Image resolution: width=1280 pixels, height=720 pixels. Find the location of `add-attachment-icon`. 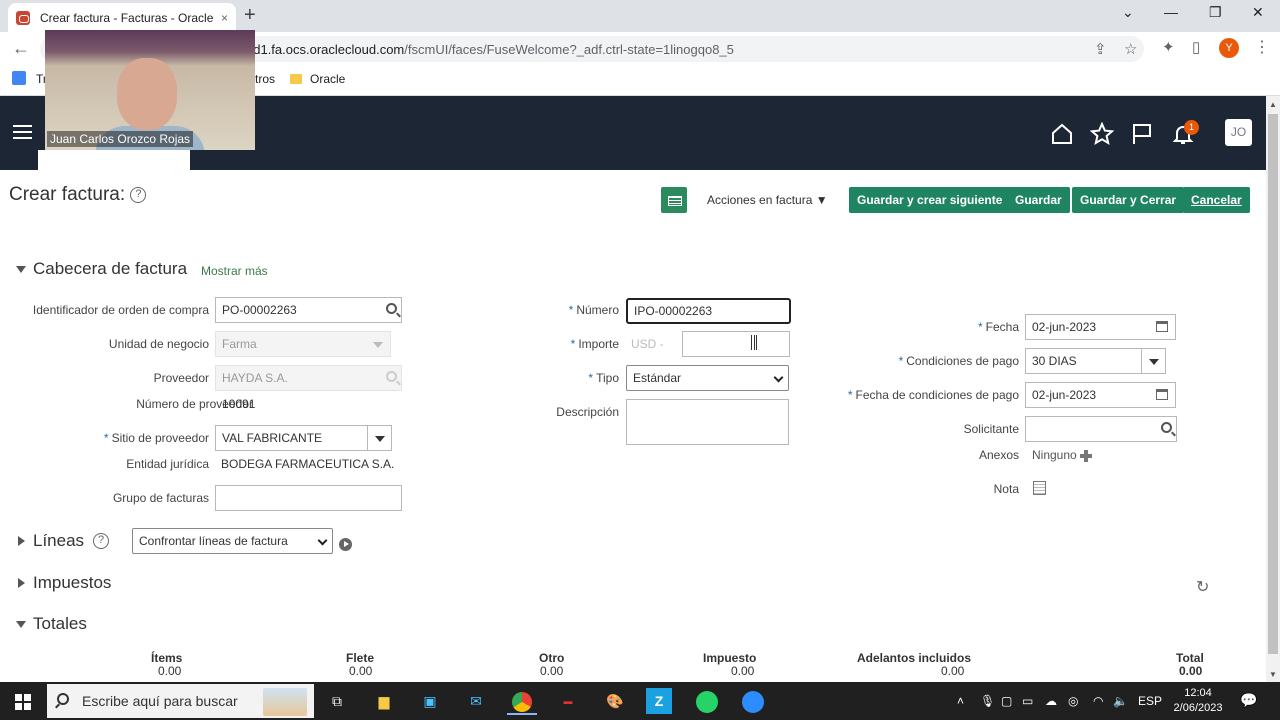

add-attachment-icon is located at coordinates (1085, 455).